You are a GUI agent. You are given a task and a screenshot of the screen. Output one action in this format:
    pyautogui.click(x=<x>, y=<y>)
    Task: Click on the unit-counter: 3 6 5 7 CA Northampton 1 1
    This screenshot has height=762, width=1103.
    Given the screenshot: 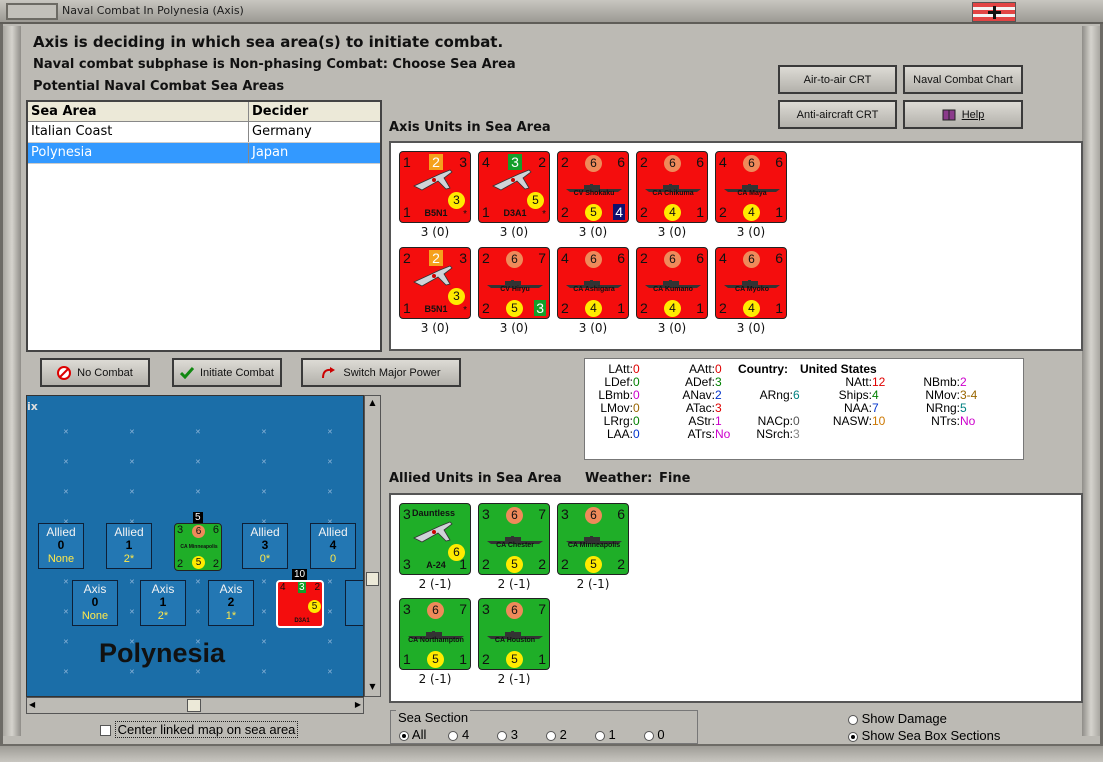 What is the action you would take?
    pyautogui.click(x=435, y=634)
    